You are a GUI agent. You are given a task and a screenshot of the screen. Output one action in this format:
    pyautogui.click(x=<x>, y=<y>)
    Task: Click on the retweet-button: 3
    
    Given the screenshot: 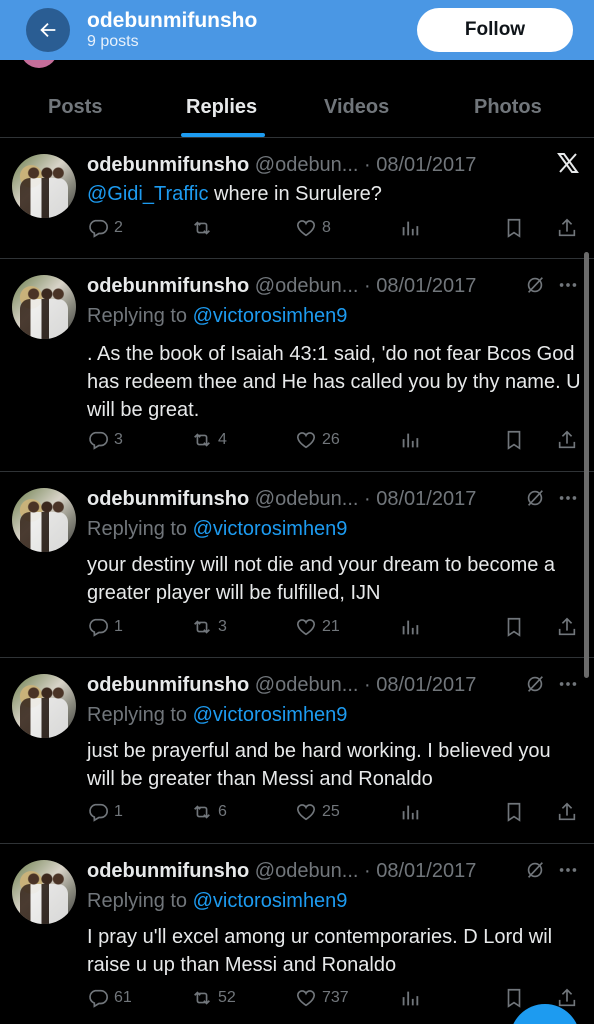 What is the action you would take?
    pyautogui.click(x=209, y=627)
    